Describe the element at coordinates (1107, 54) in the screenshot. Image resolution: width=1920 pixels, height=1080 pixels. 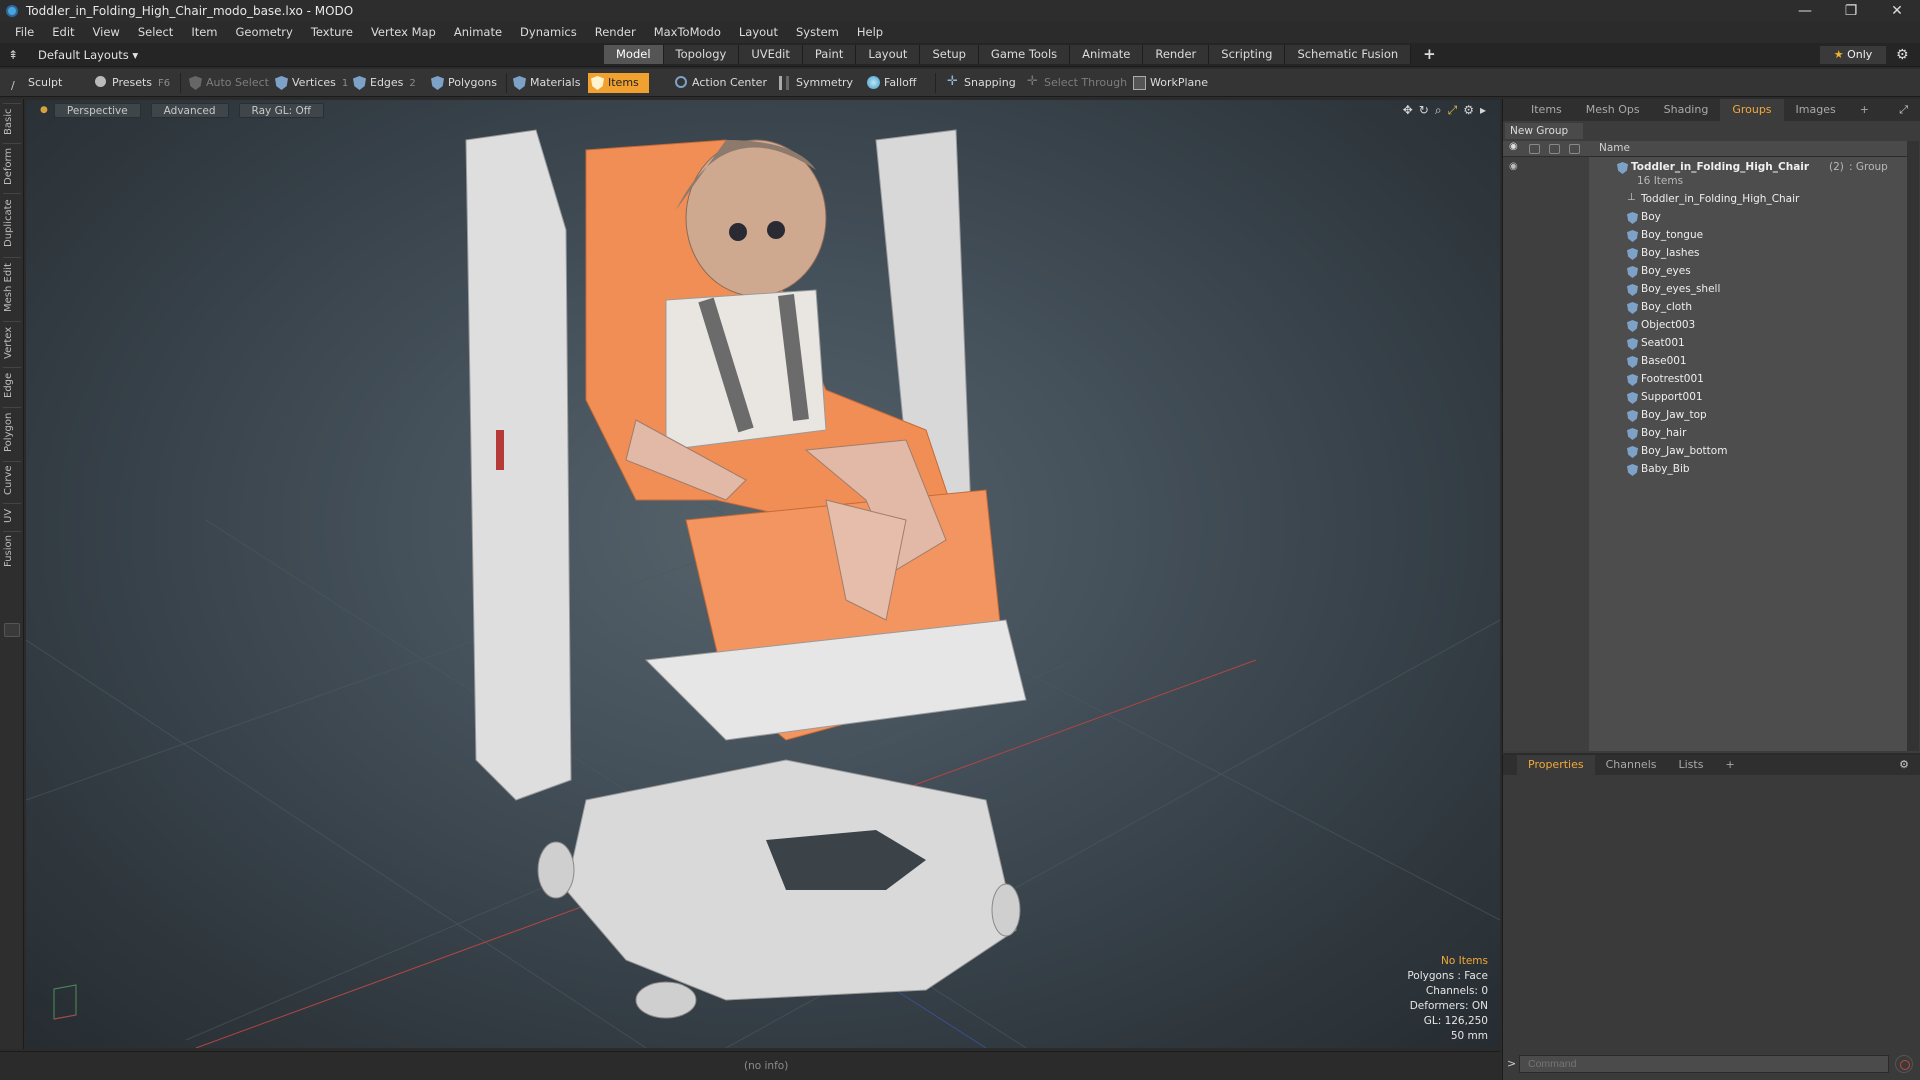
I see `tab-animate: Animate` at that location.